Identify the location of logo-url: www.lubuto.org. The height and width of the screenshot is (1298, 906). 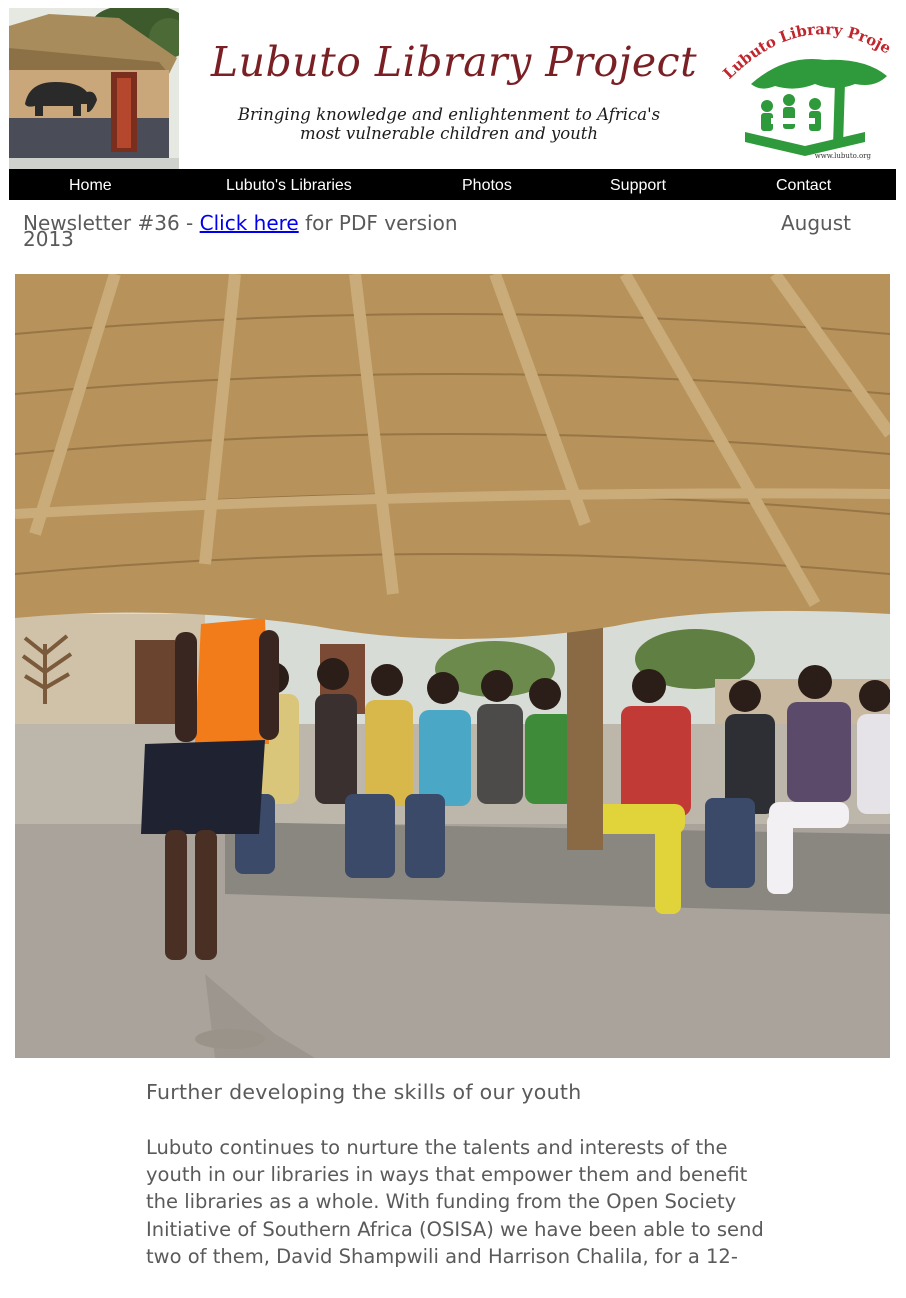
(842, 156).